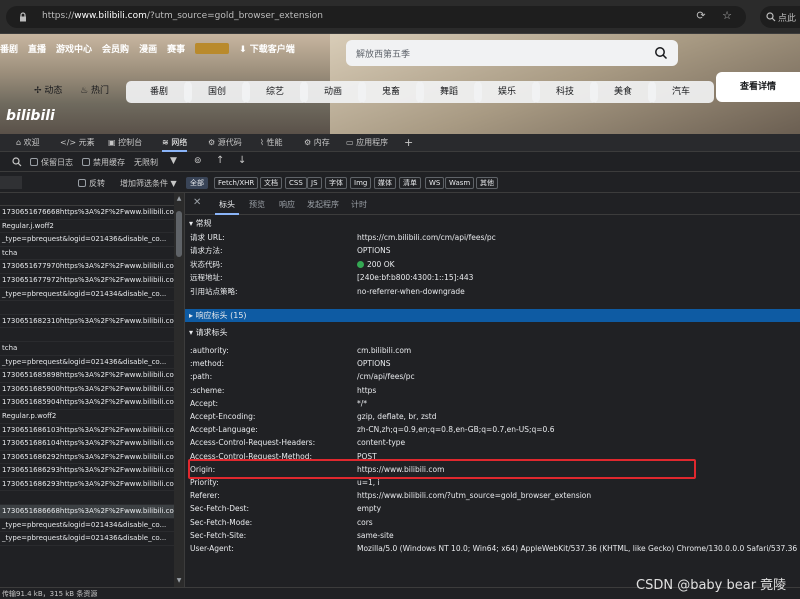 This screenshot has height=599, width=800. I want to click on tab-memory: ⚙ 内存, so click(317, 143).